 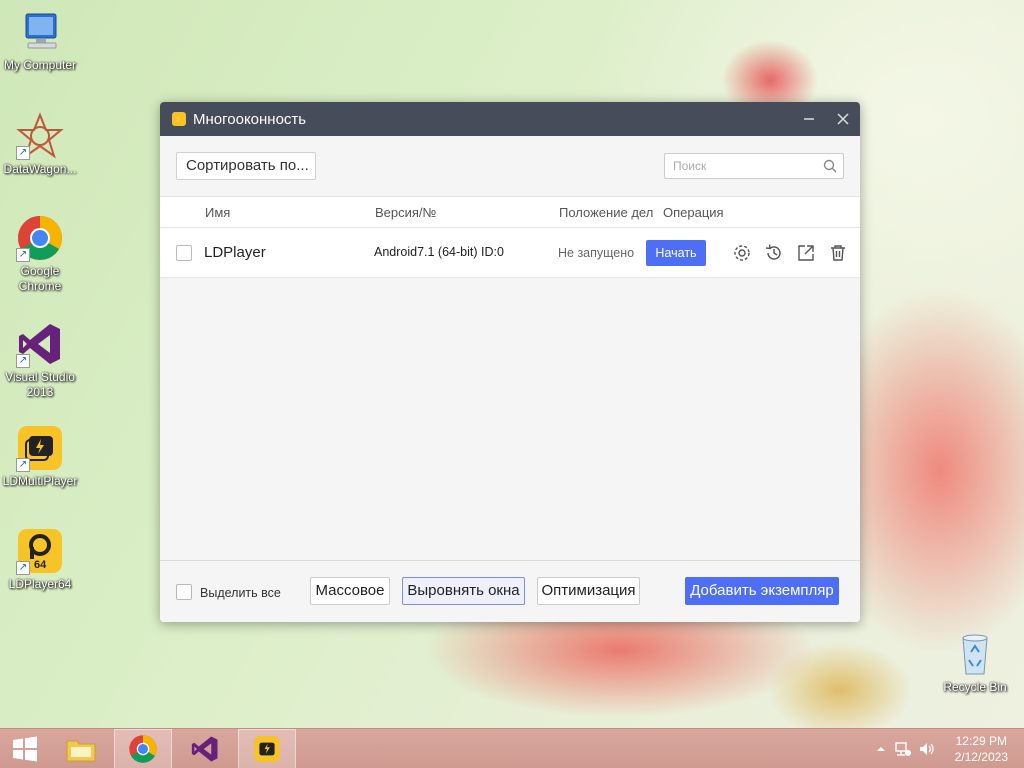 I want to click on close-icon, so click(x=843, y=119).